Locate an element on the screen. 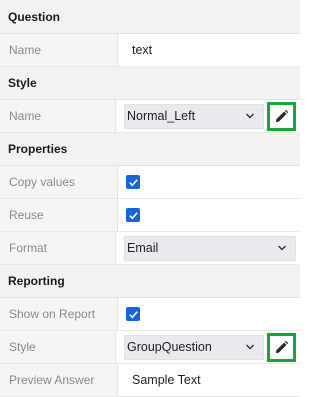 This screenshot has width=320, height=397. section-header-question: Question is located at coordinates (150, 17).